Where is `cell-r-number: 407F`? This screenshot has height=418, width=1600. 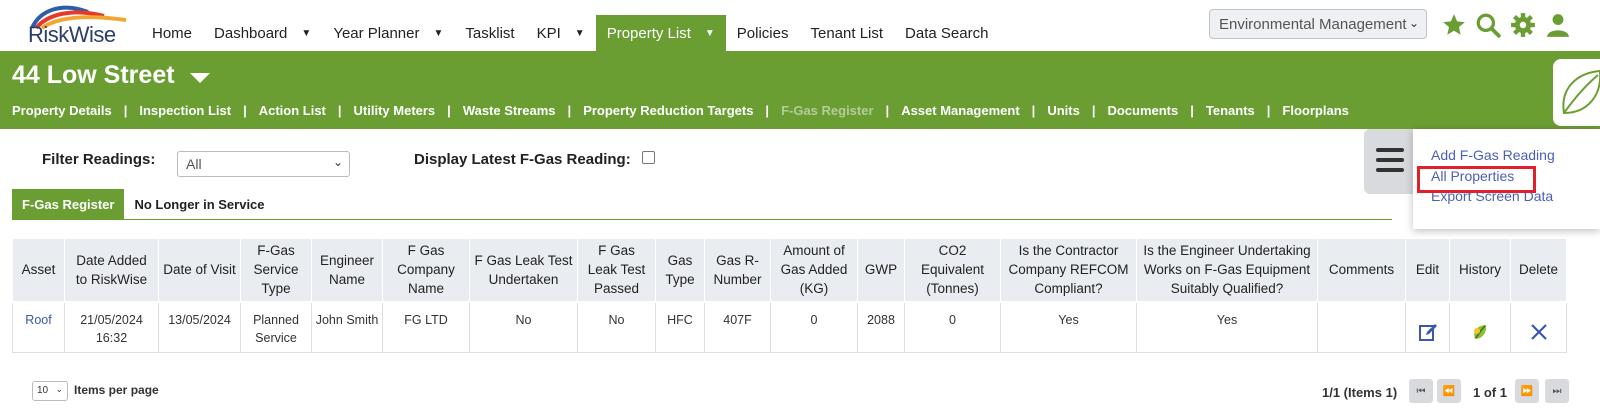
cell-r-number: 407F is located at coordinates (737, 327).